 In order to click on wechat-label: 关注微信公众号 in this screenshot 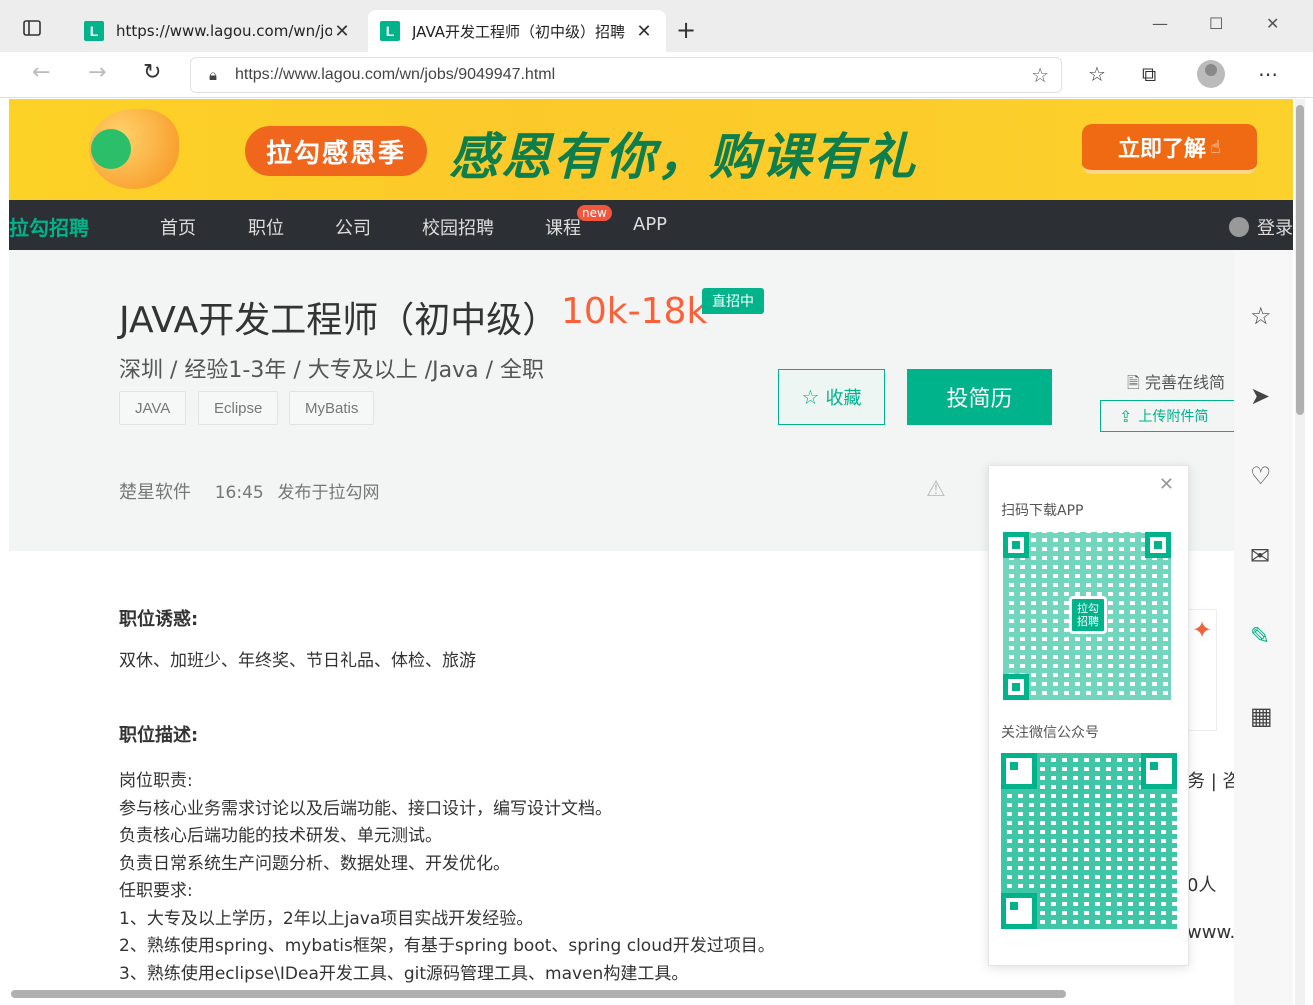, I will do `click(1050, 733)`.